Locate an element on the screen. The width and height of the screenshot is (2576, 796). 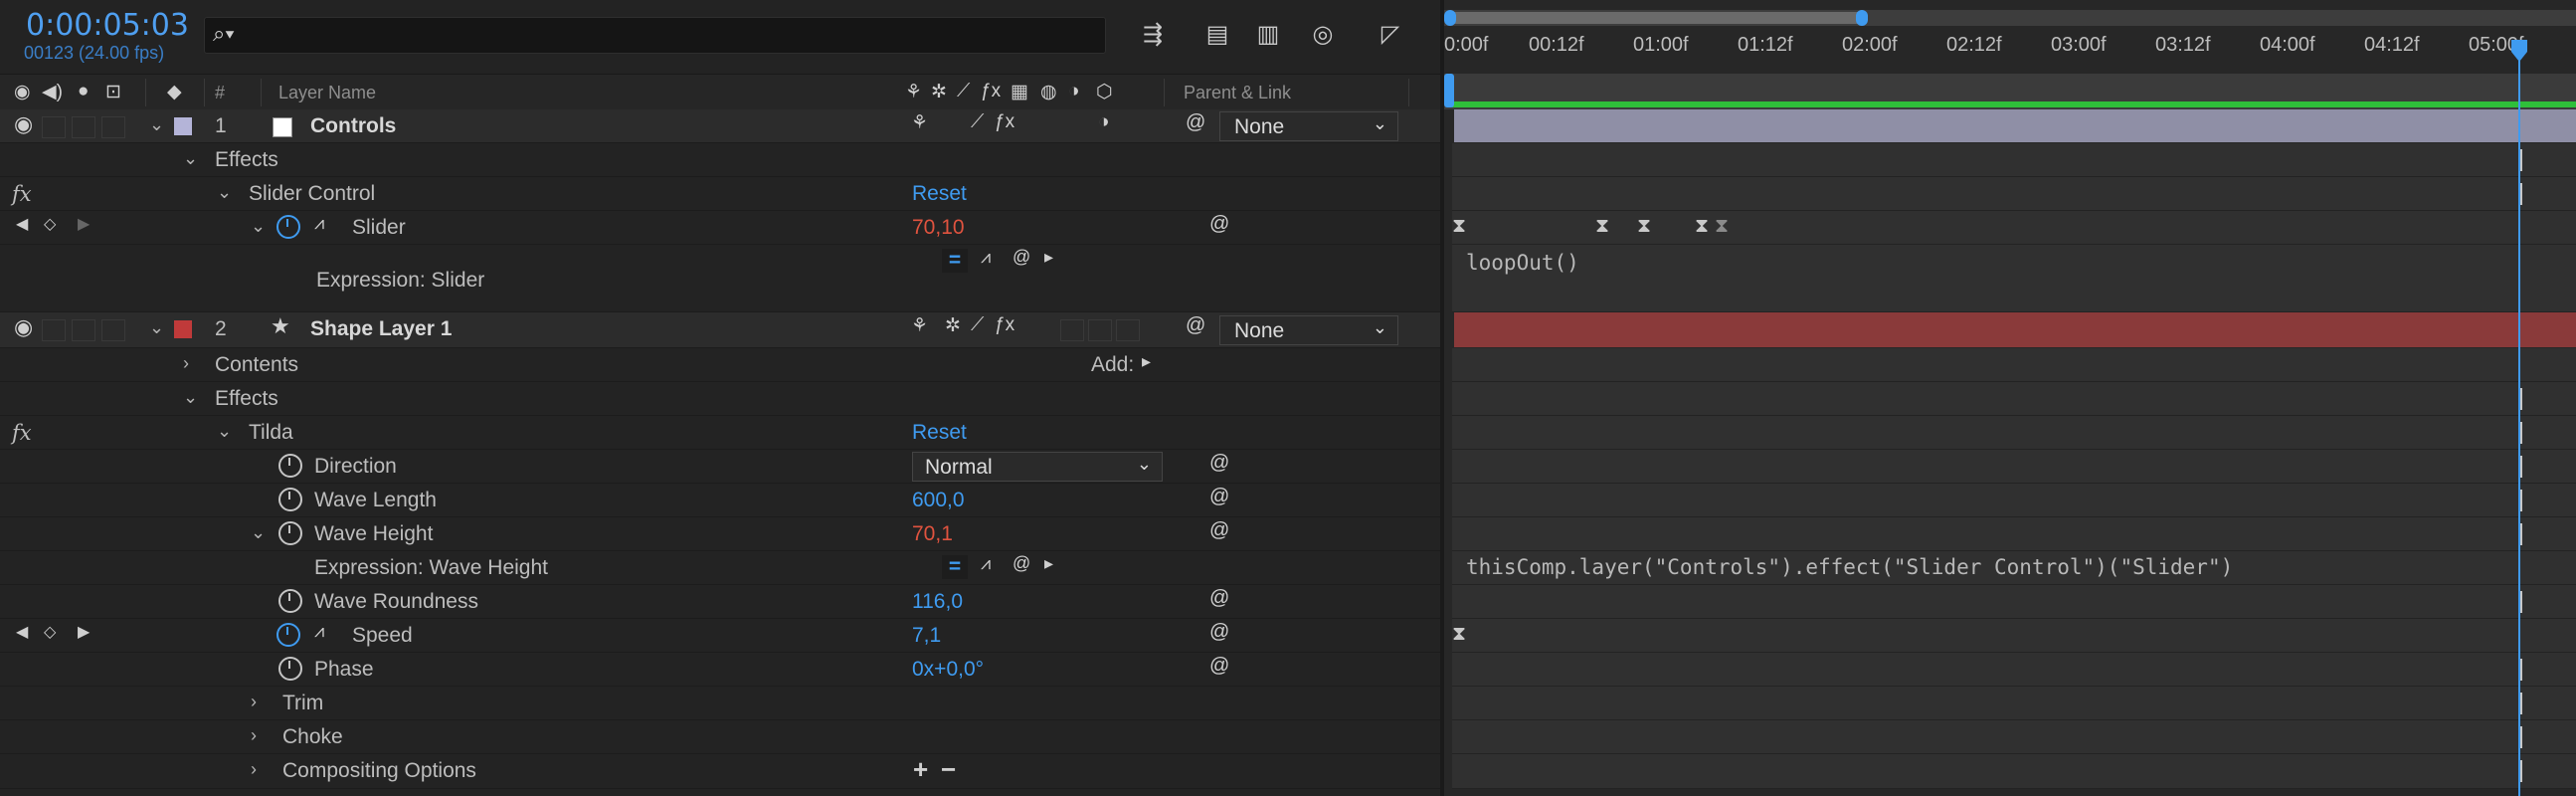
label-color-swatch is located at coordinates (183, 126).